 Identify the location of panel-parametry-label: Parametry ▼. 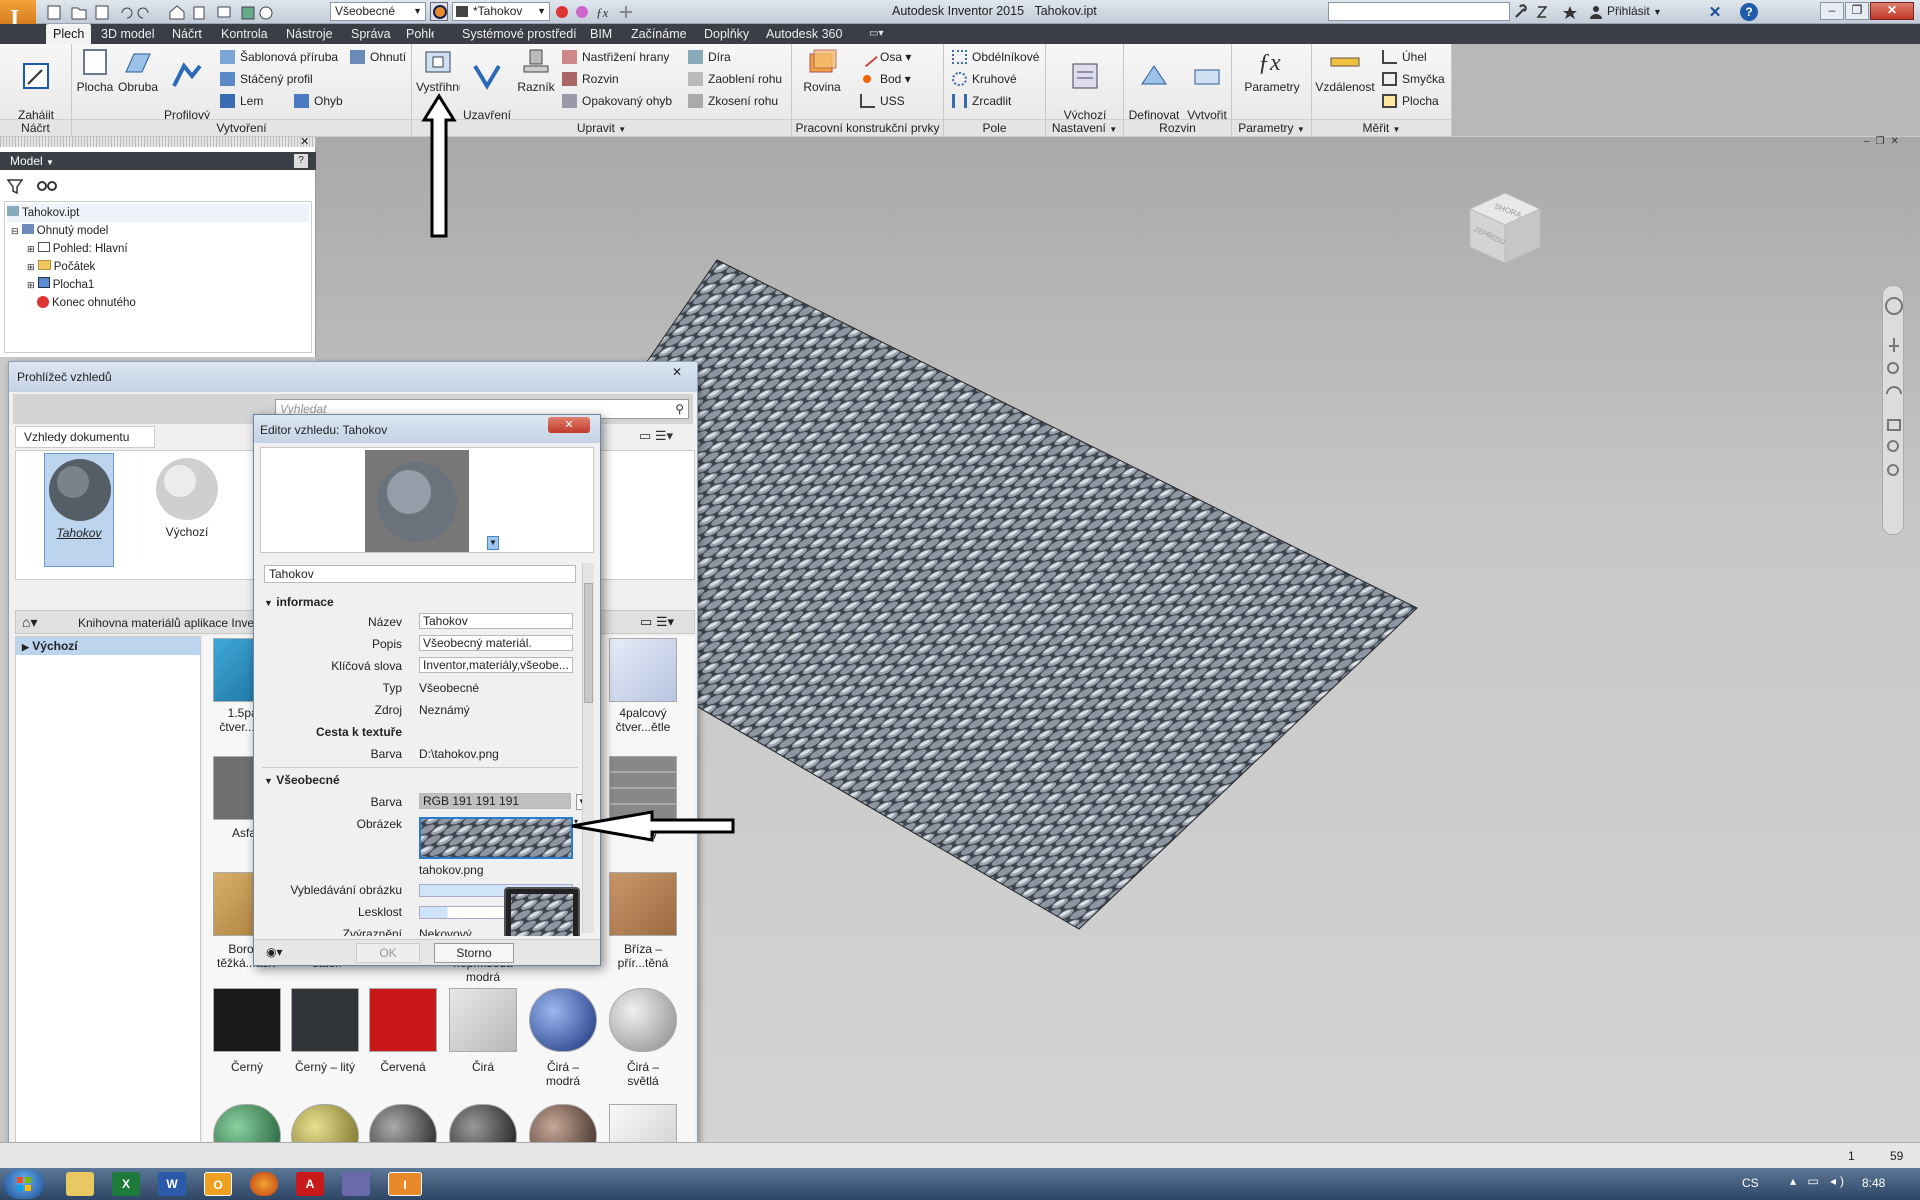
(1271, 127).